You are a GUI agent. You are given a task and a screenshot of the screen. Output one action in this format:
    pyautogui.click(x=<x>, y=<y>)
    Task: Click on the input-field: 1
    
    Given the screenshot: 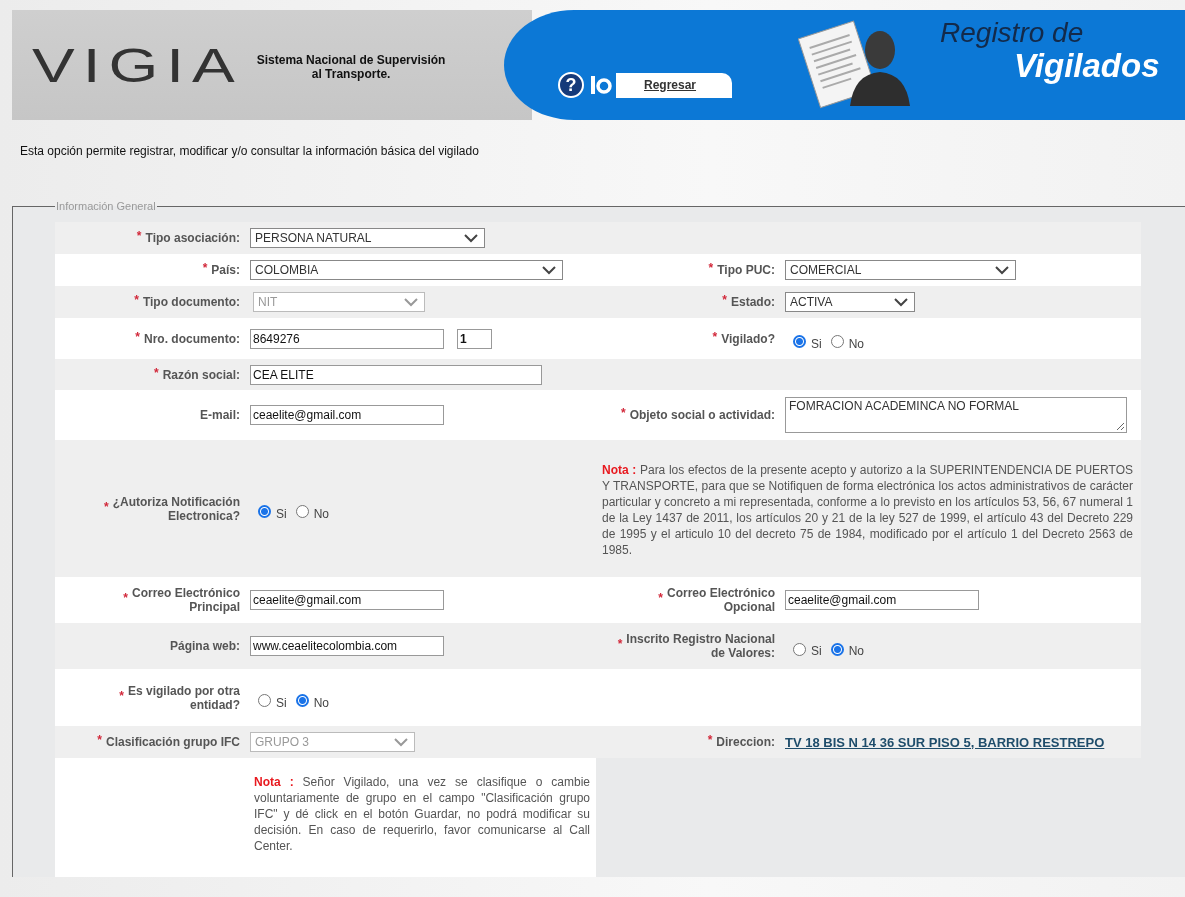 What is the action you would take?
    pyautogui.click(x=474, y=338)
    